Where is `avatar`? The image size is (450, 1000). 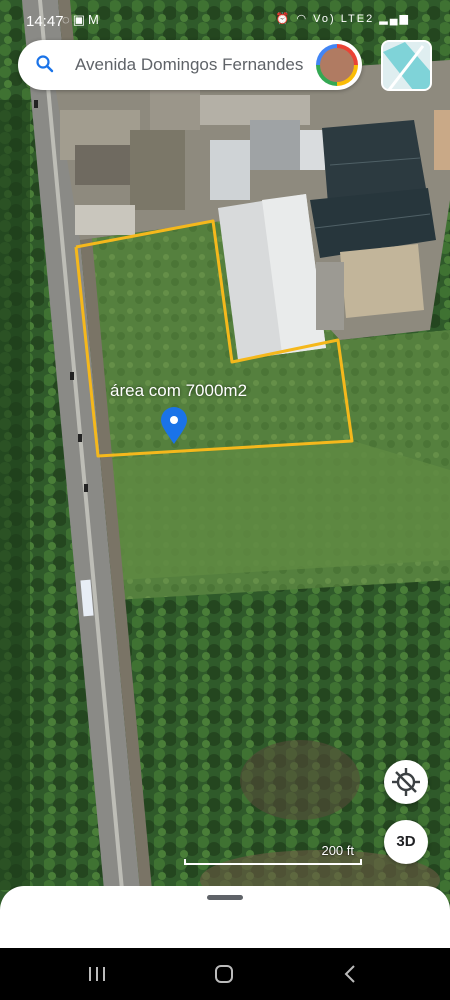
avatar is located at coordinates (337, 65).